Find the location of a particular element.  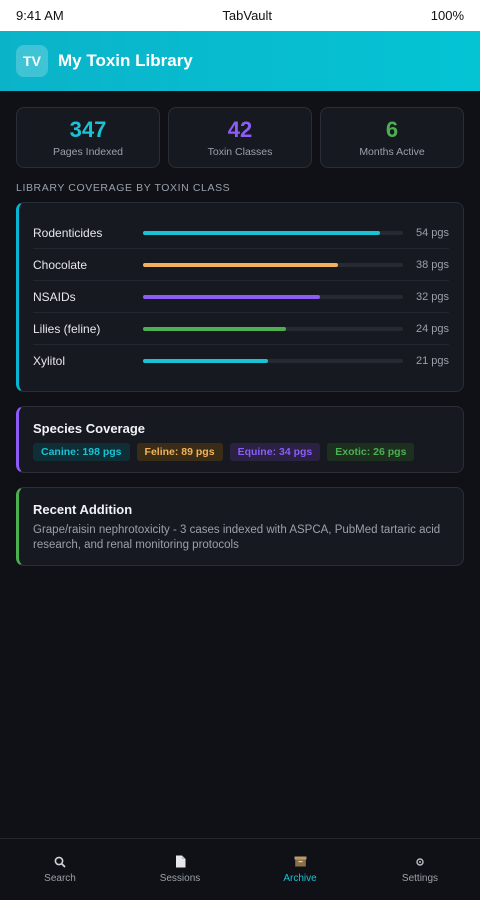

app-logo: TV is located at coordinates (32, 61).